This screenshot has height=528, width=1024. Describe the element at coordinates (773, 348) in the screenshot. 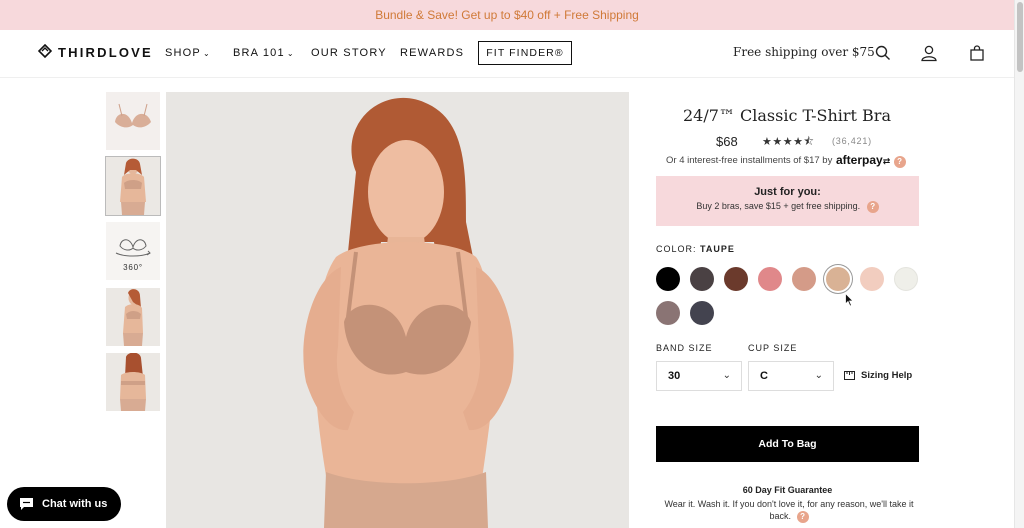

I see `cup-size-label: CUP SIZE` at that location.